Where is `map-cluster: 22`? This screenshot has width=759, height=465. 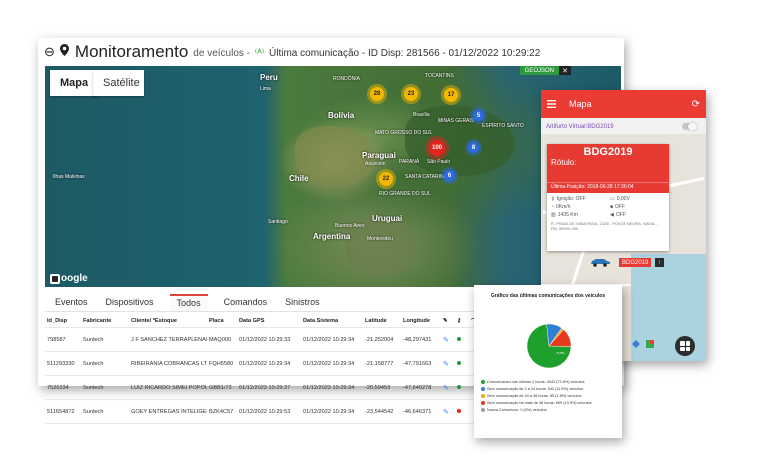
map-cluster: 22 is located at coordinates (386, 179).